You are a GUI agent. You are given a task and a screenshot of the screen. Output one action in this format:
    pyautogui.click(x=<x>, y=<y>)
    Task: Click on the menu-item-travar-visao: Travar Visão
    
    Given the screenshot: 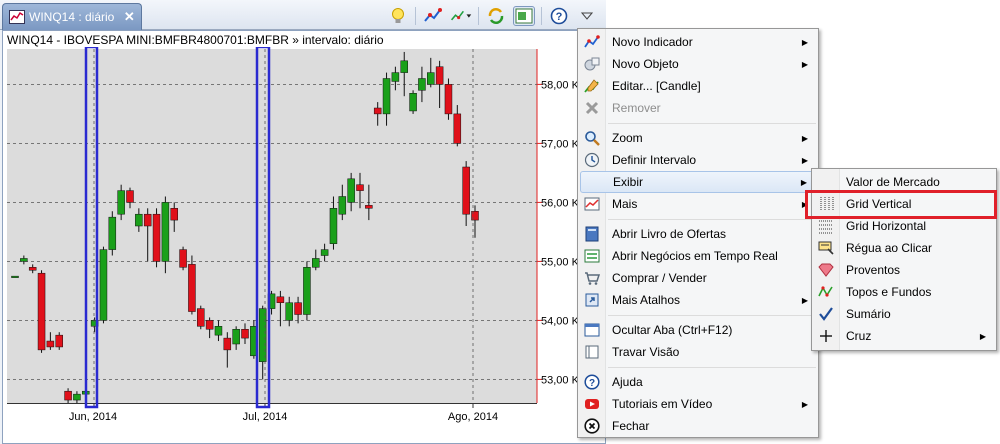 What is the action you would take?
    pyautogui.click(x=698, y=352)
    